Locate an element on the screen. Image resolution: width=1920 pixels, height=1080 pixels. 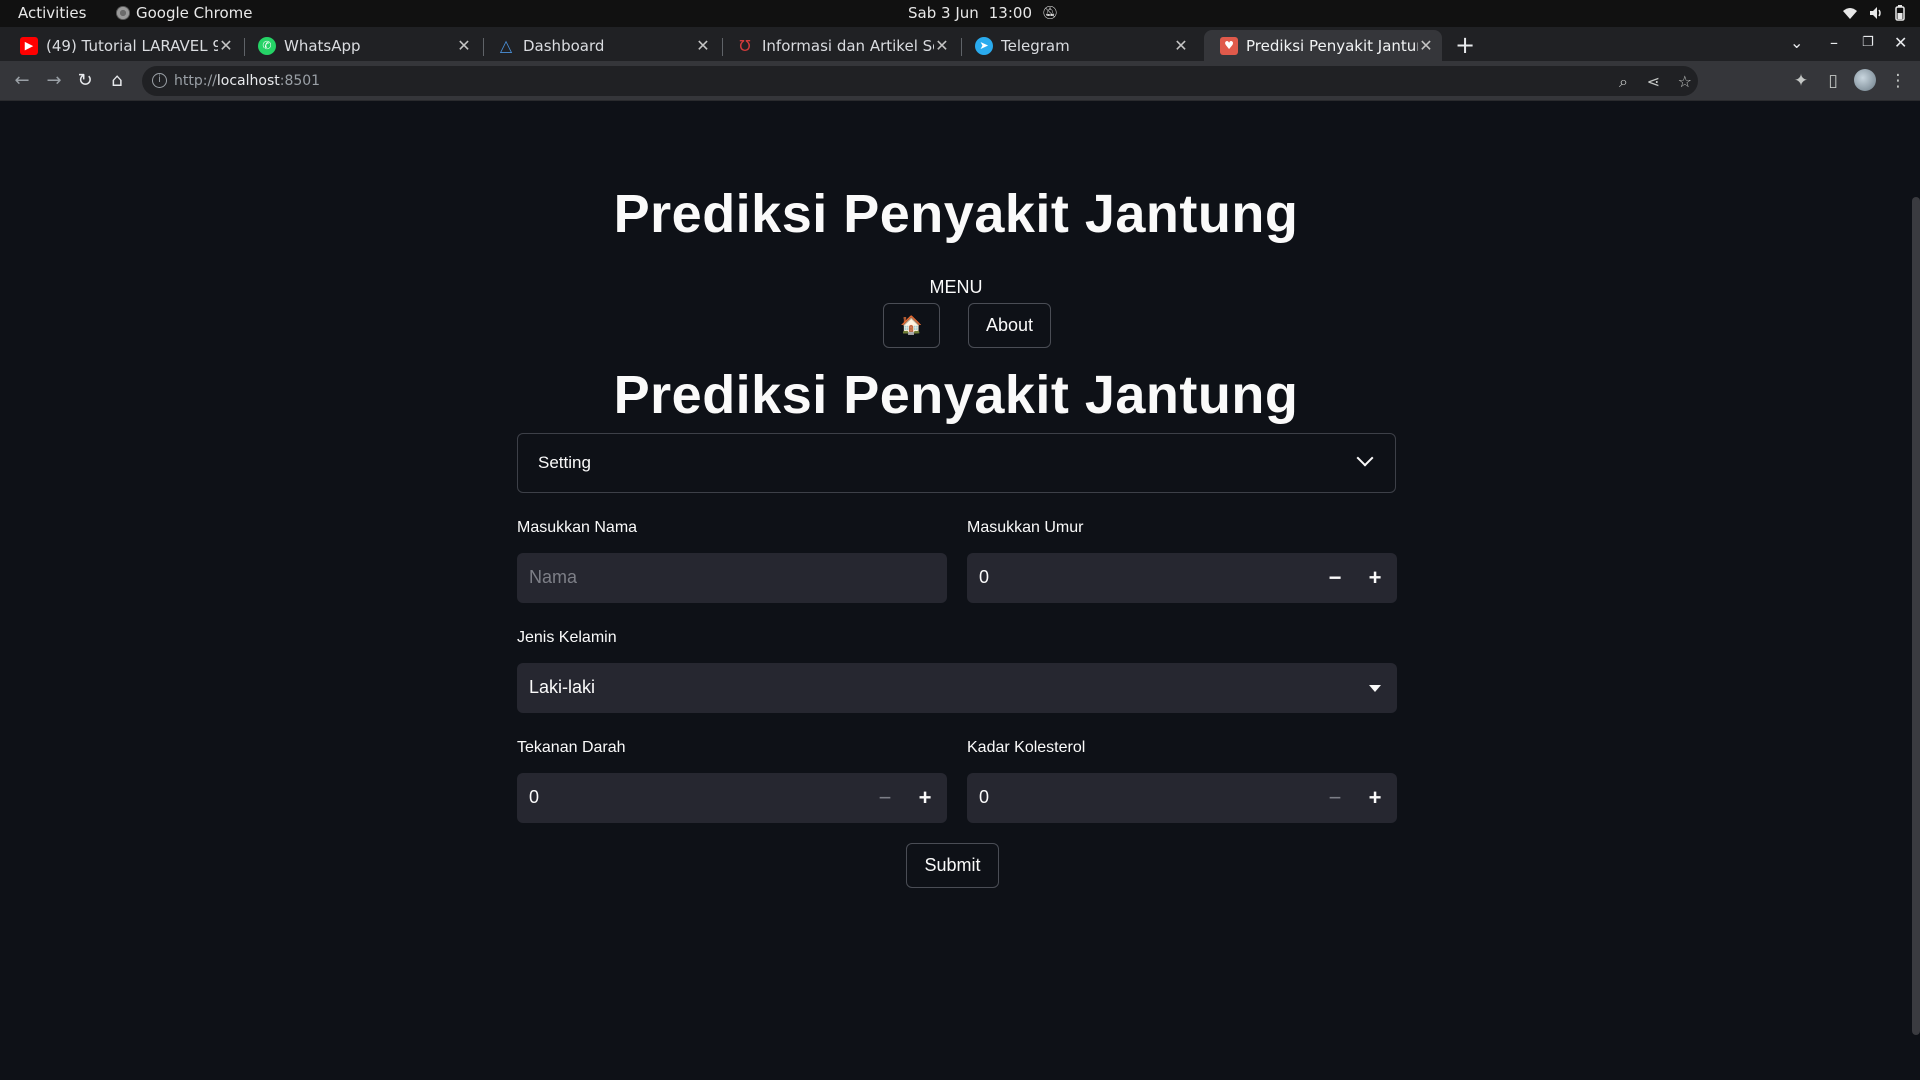
app-name: Google Chrome is located at coordinates (194, 13).